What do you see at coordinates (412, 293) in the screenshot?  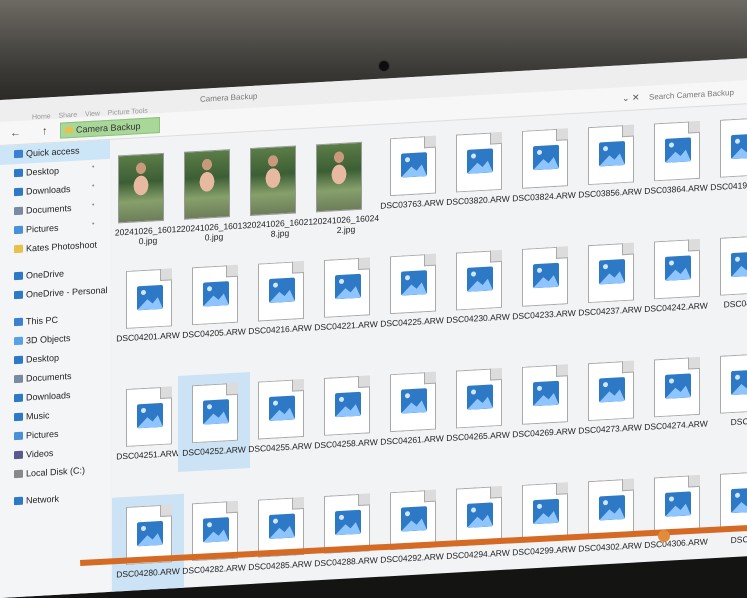 I see `raw-file: DSC04225.ARW` at bounding box center [412, 293].